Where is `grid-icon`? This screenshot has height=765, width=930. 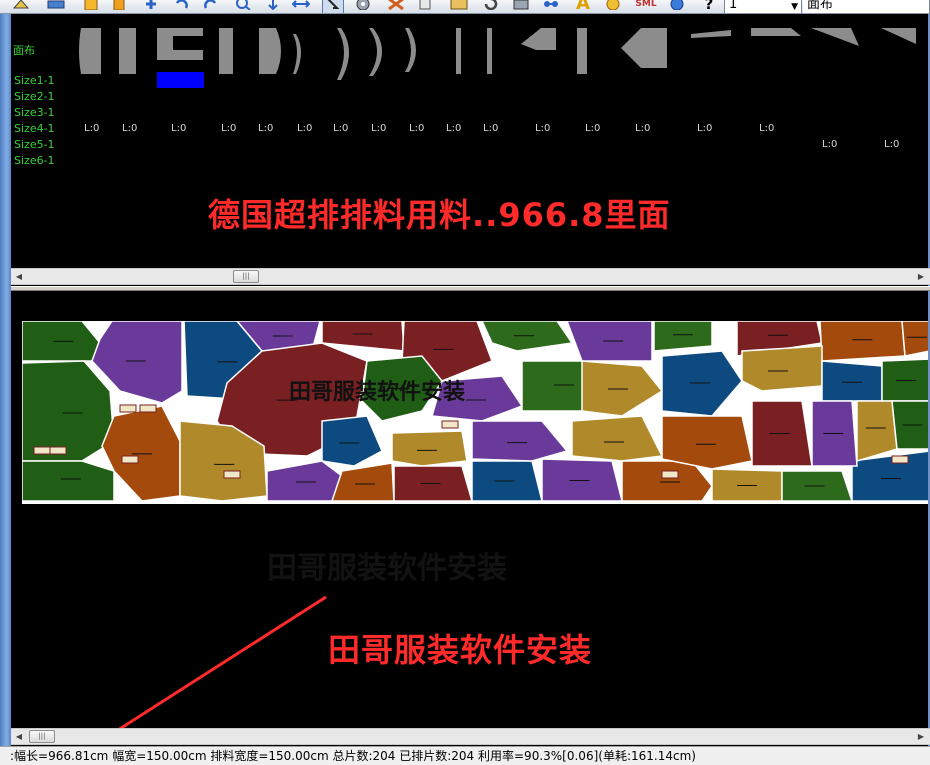 grid-icon is located at coordinates (396, 6).